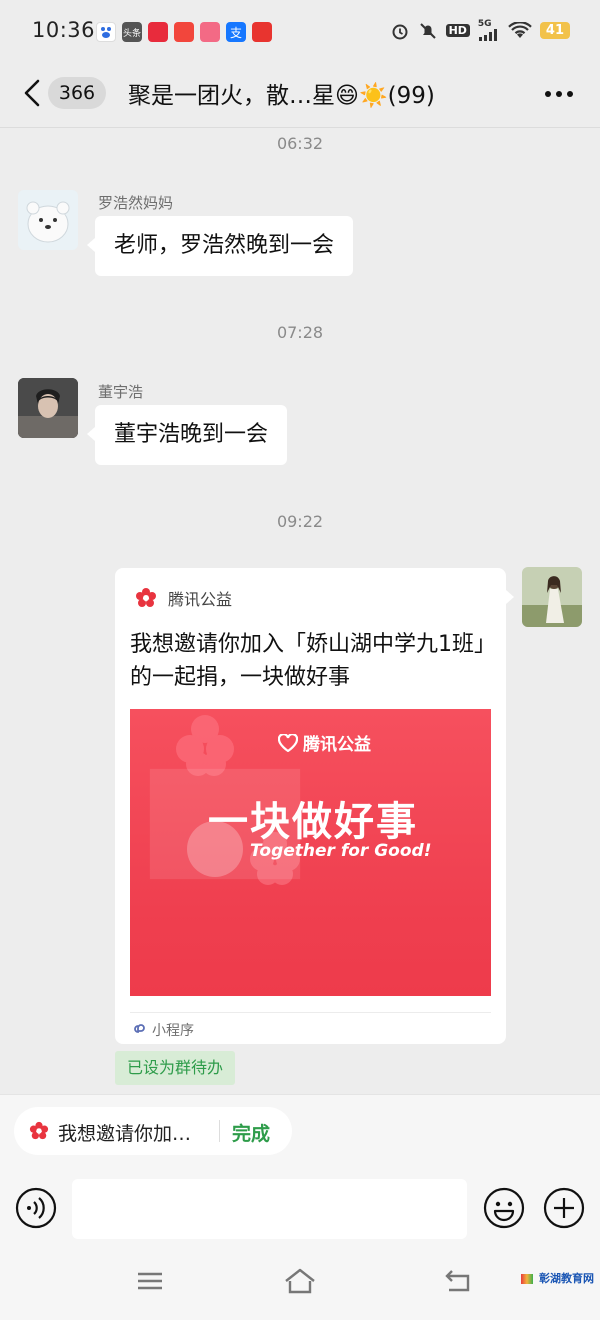 The image size is (600, 1320). Describe the element at coordinates (566, 1278) in the screenshot. I see `watermark-text: 彰湖教育网` at that location.